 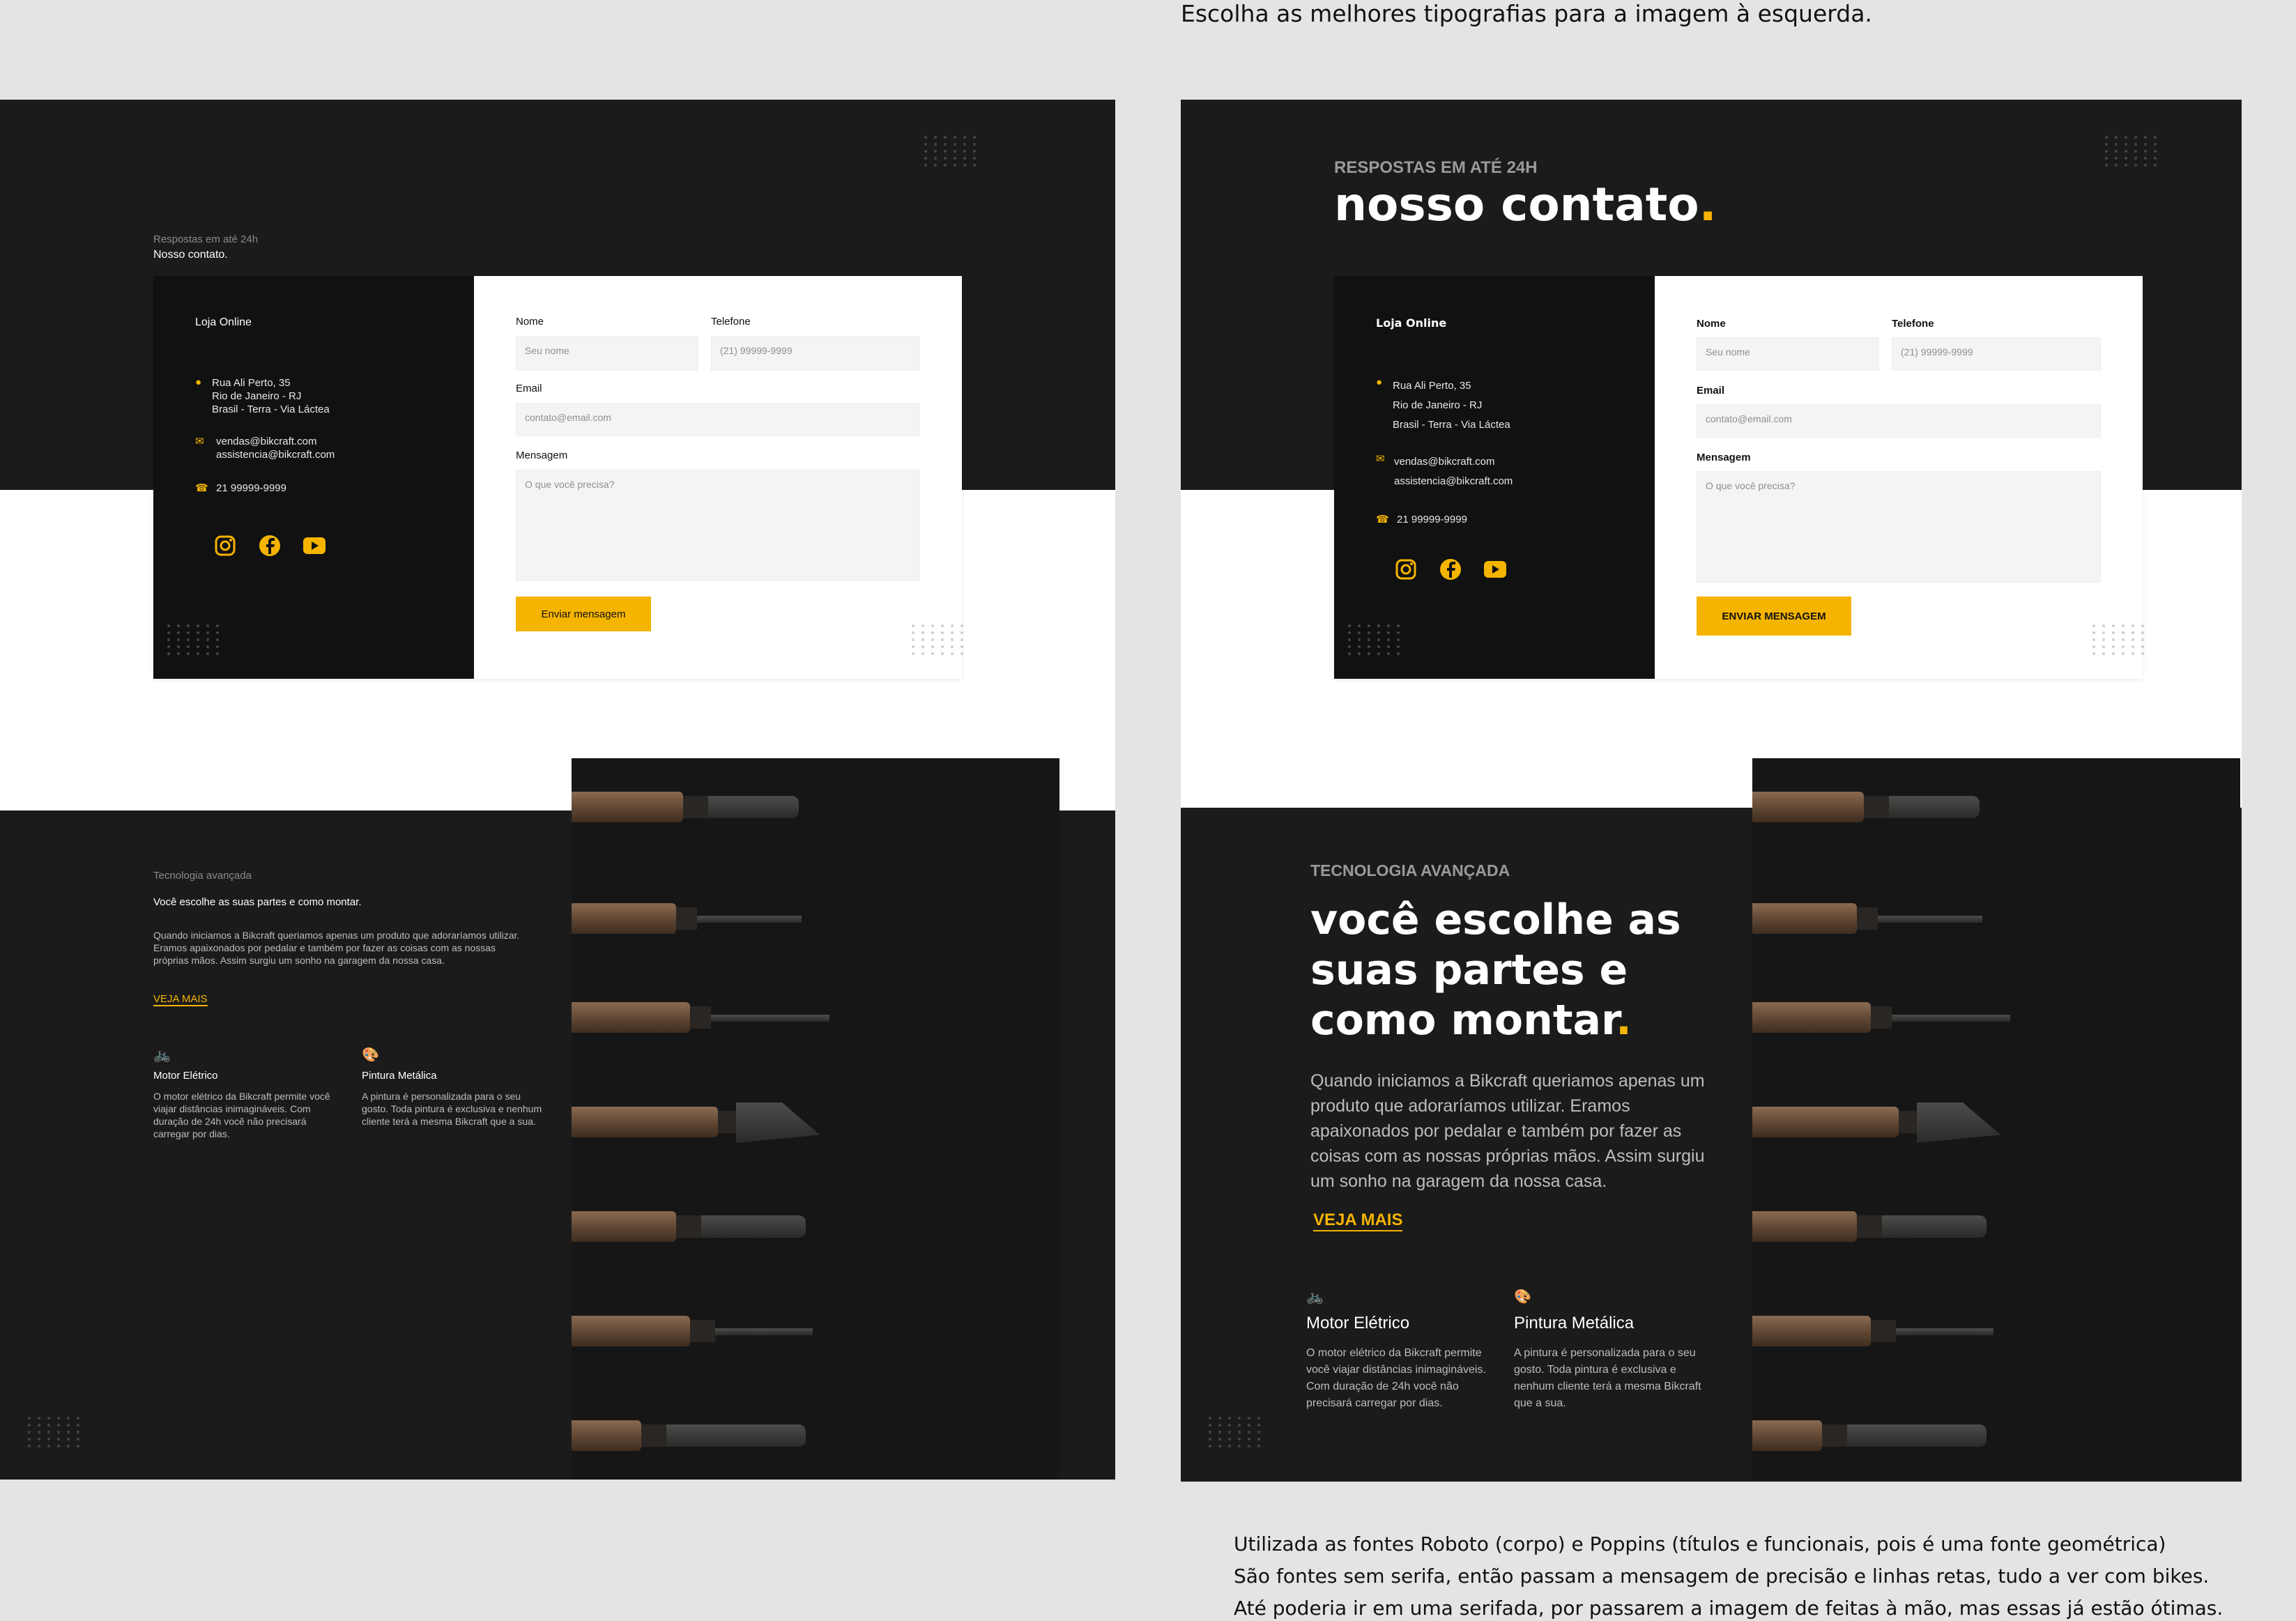 I want to click on email-icon: ✉, so click(x=1381, y=459).